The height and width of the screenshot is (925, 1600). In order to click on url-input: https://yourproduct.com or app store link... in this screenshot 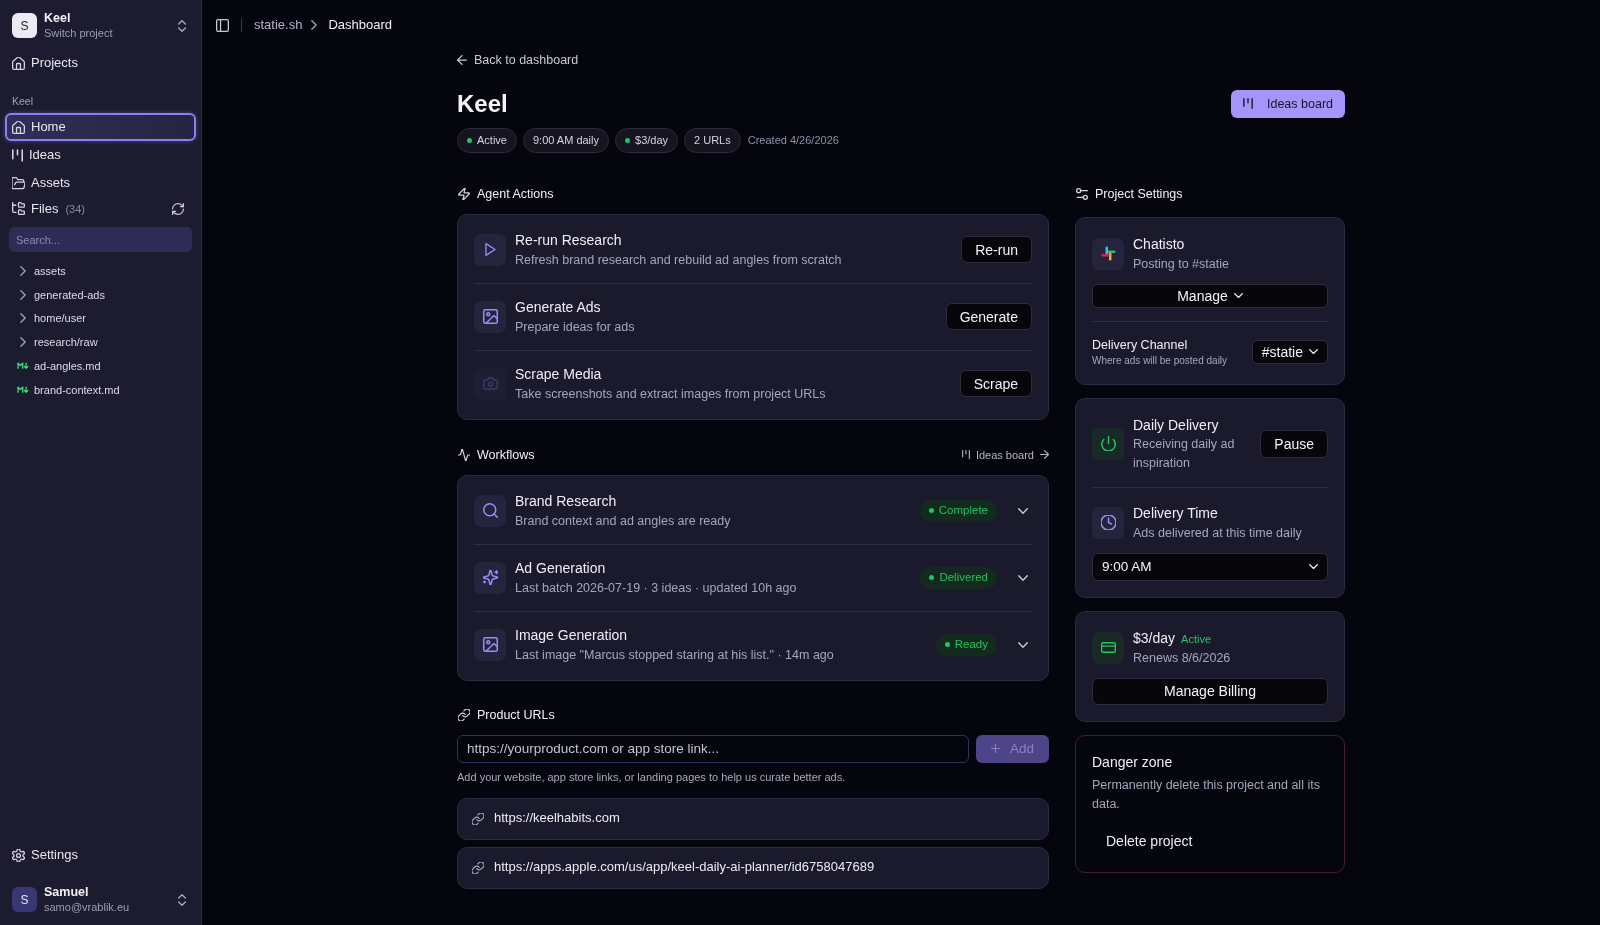, I will do `click(713, 748)`.